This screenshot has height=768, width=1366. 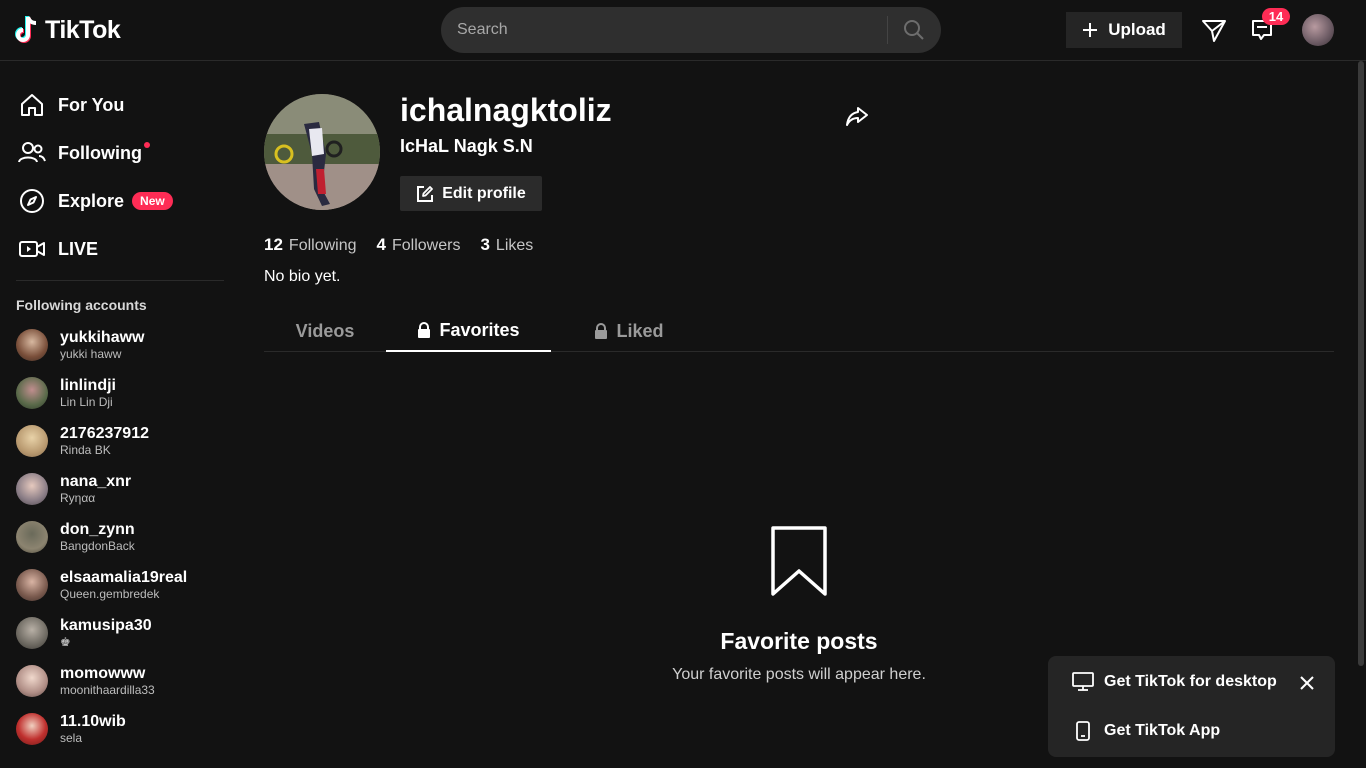 I want to click on tab-favorites-label: Favorites, so click(x=479, y=329).